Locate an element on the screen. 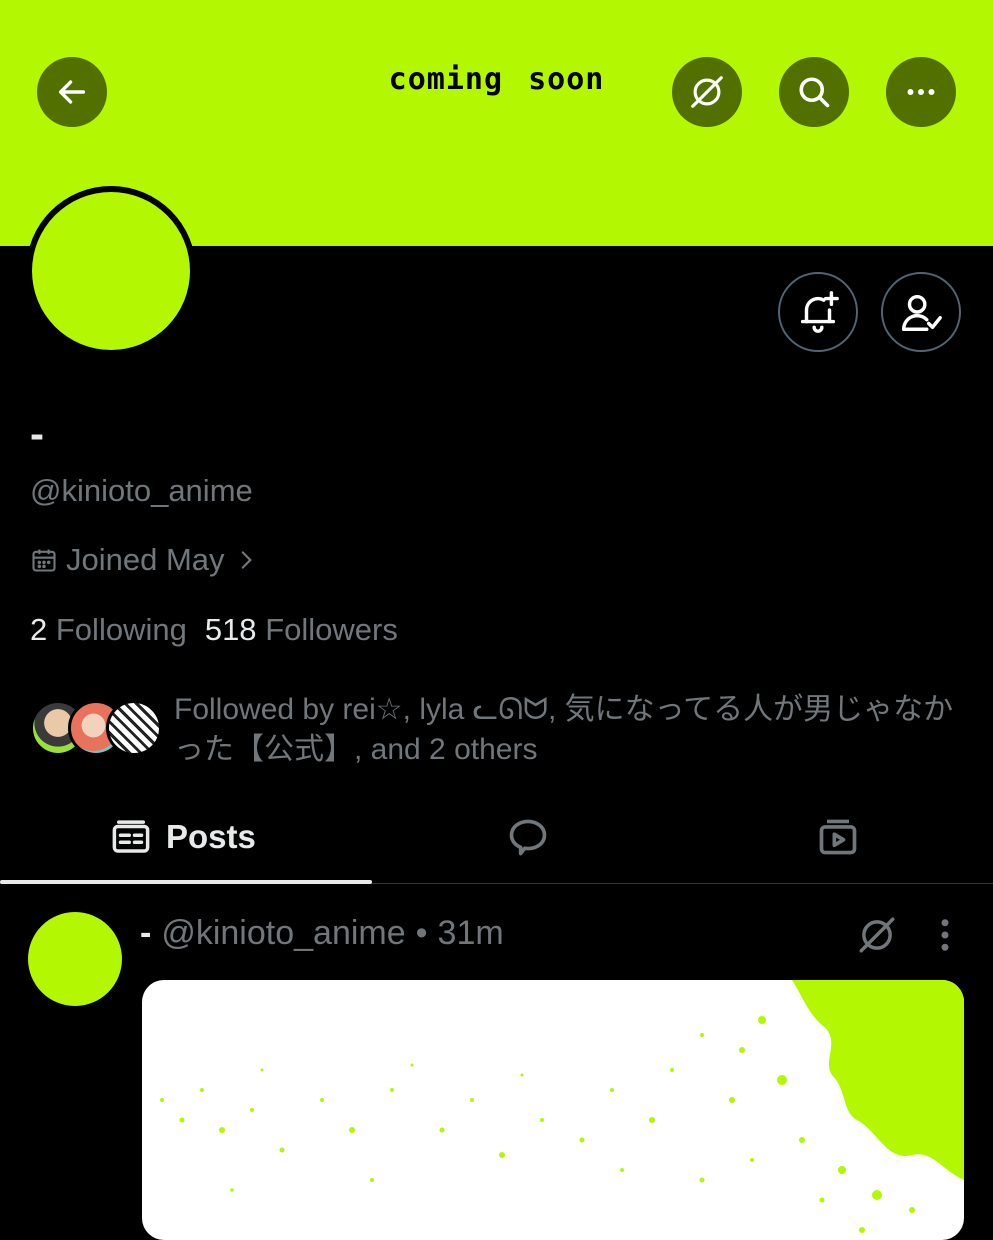 The image size is (993, 1240). search-icon is located at coordinates (814, 92).